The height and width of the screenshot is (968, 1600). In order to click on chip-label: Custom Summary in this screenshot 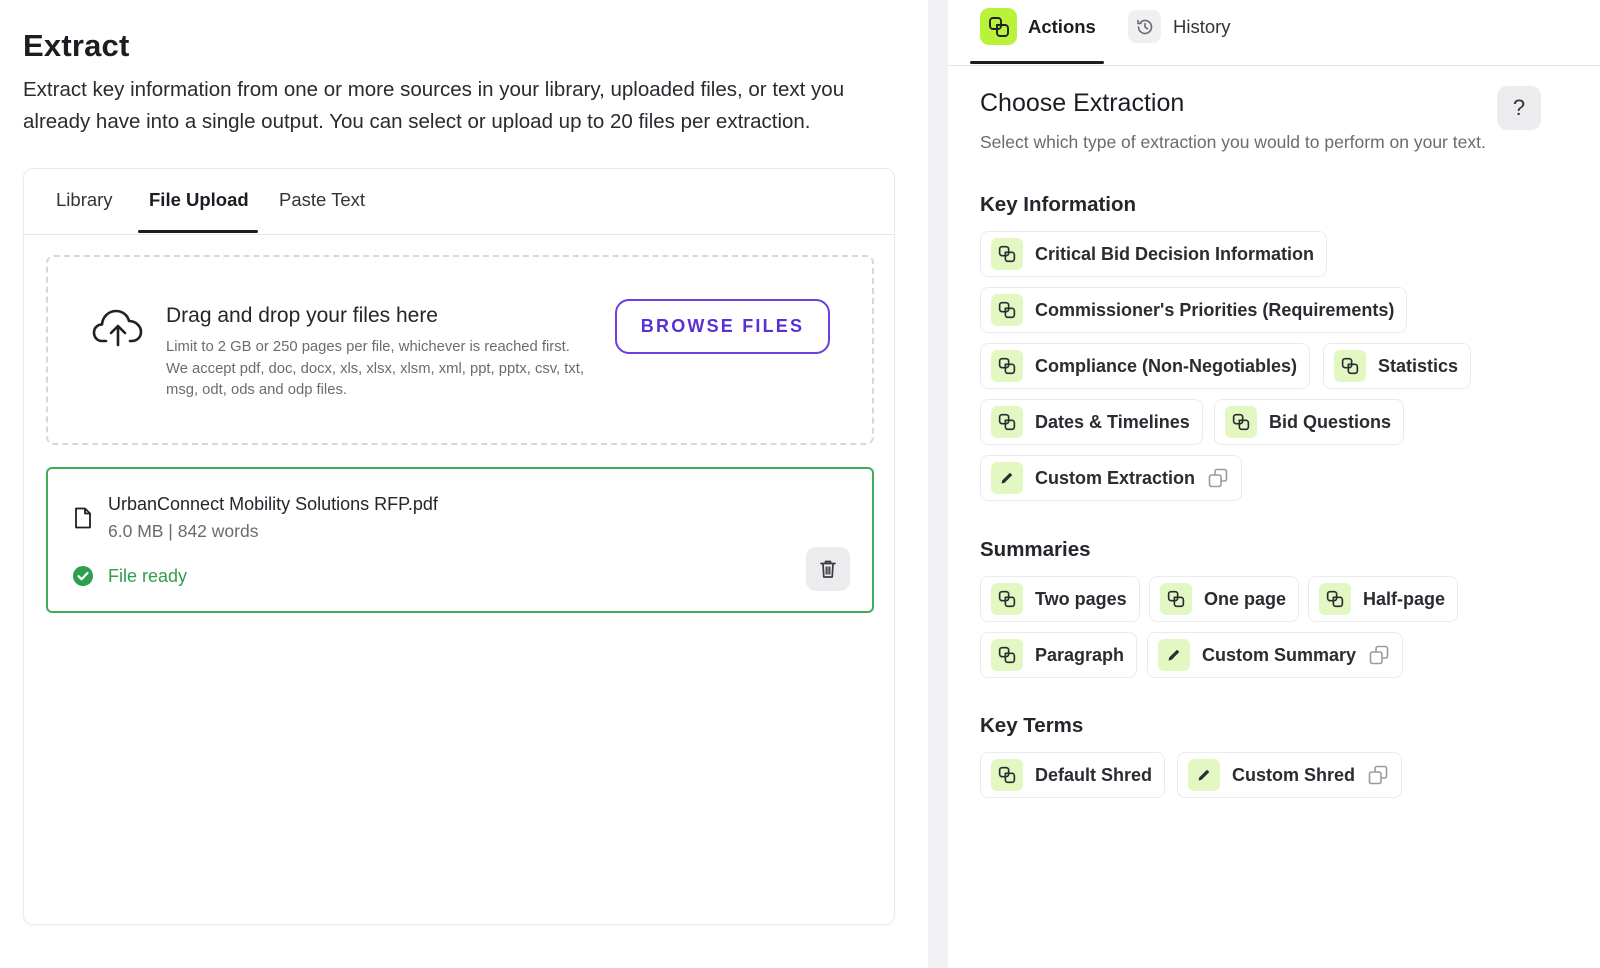, I will do `click(1279, 654)`.